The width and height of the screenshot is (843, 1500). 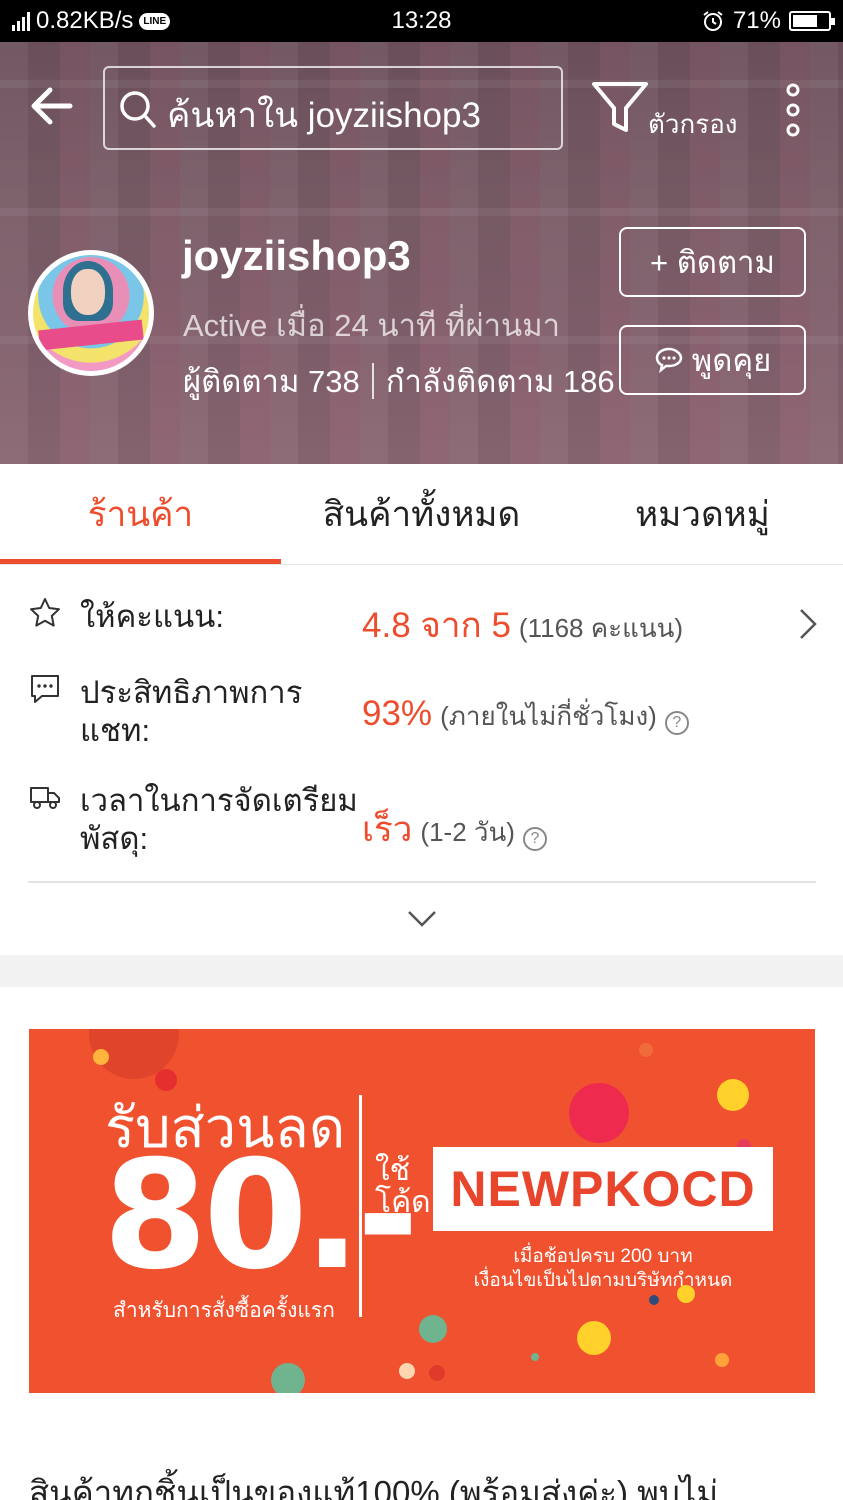 I want to click on promo-condition-2: เงื่อนไขเป็นไปตามบริษัทกำหนด, so click(x=603, y=1280).